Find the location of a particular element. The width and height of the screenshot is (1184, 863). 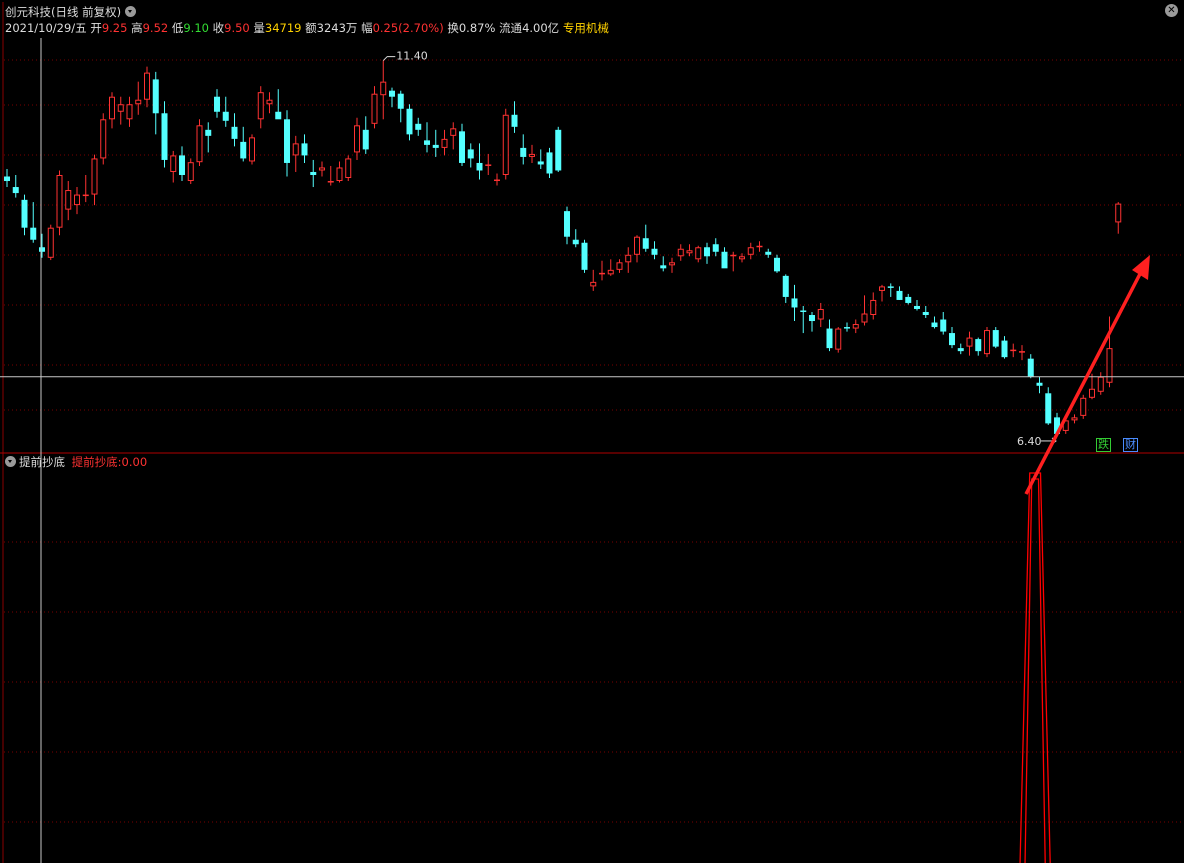

indicator-name: 提前抄底 is located at coordinates (42, 462).